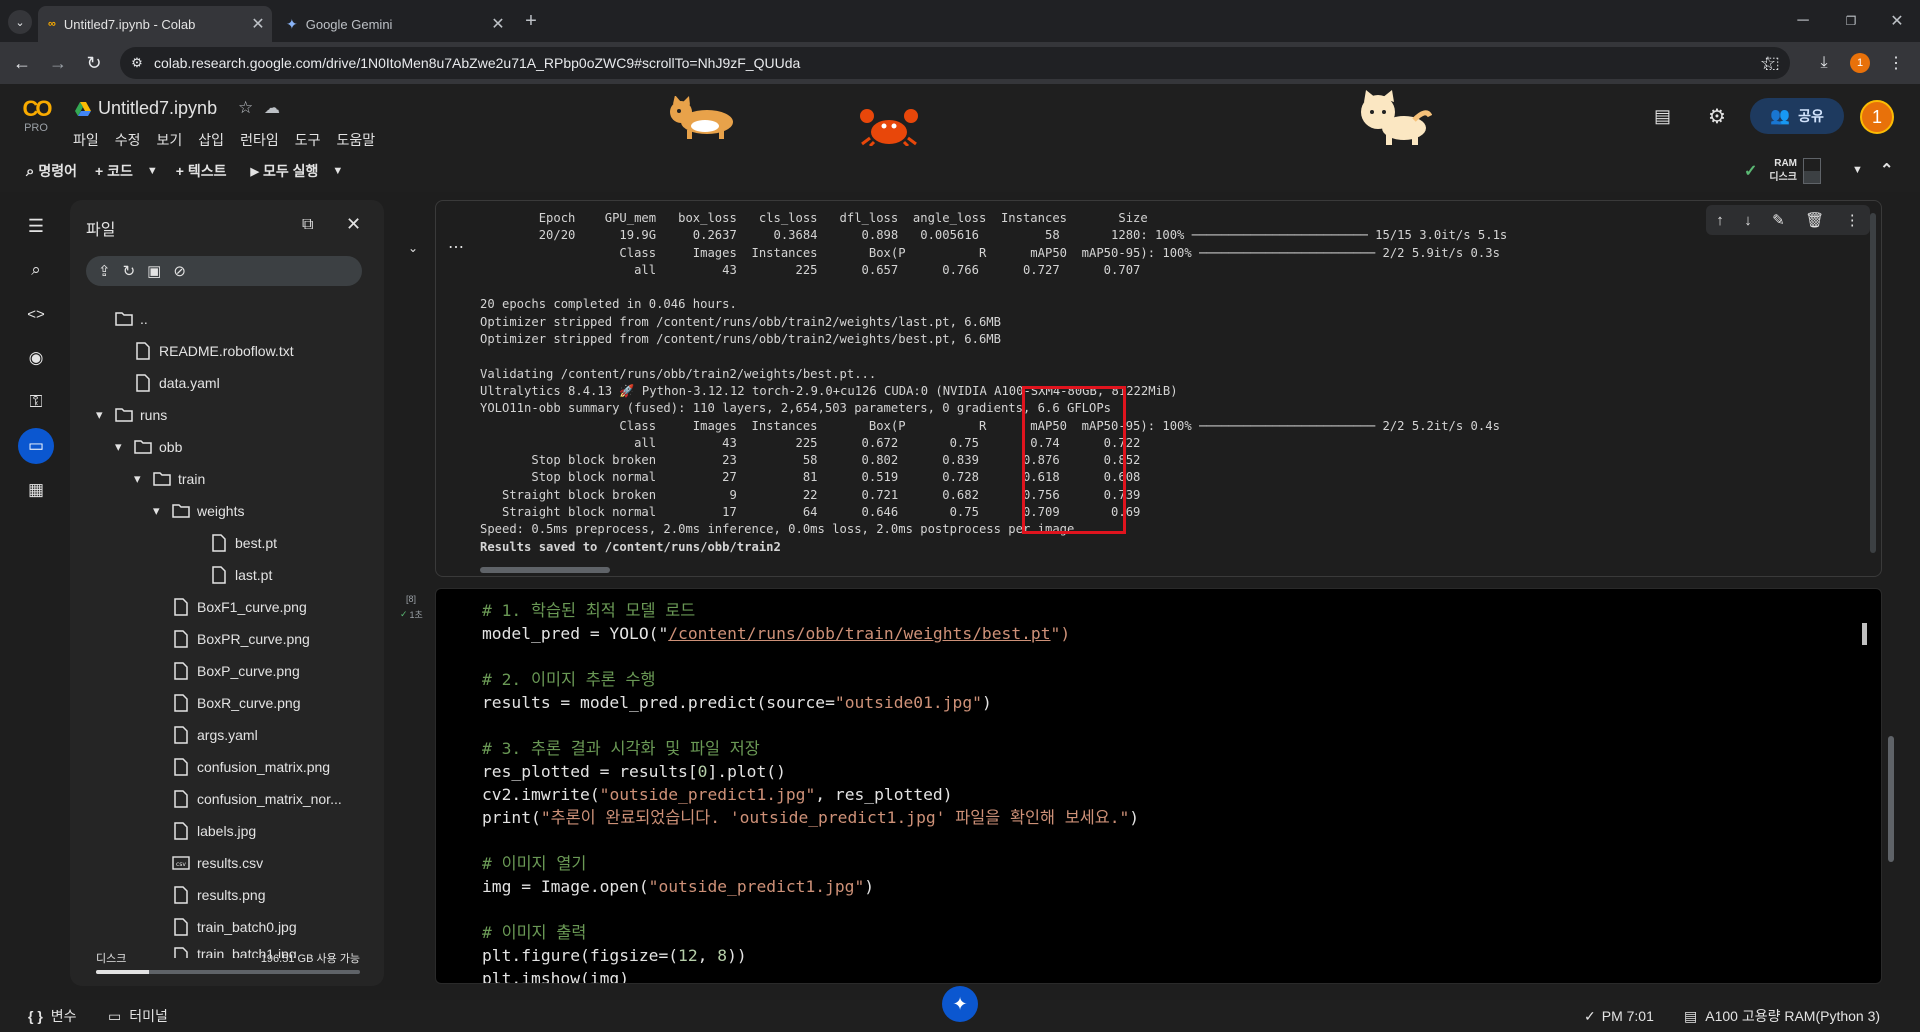 Image resolution: width=1920 pixels, height=1032 pixels. I want to click on toc-icon: ☰, so click(36, 226).